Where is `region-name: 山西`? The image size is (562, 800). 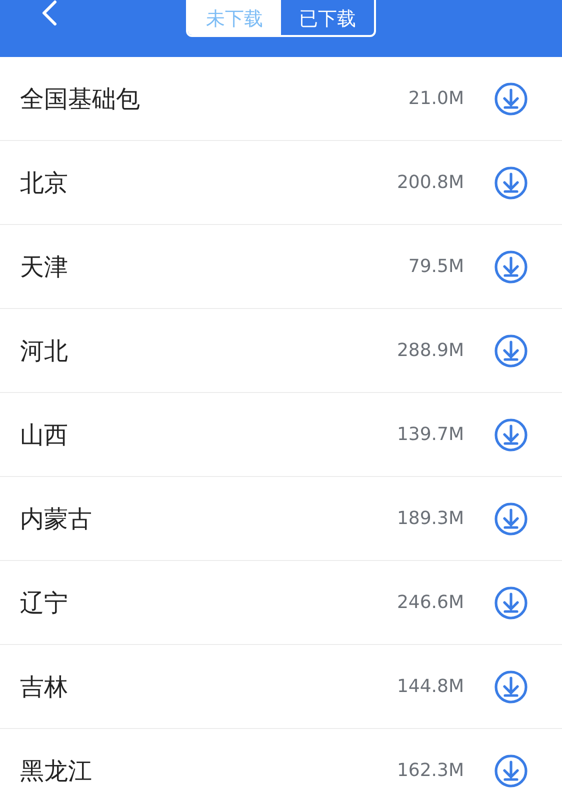 region-name: 山西 is located at coordinates (44, 435).